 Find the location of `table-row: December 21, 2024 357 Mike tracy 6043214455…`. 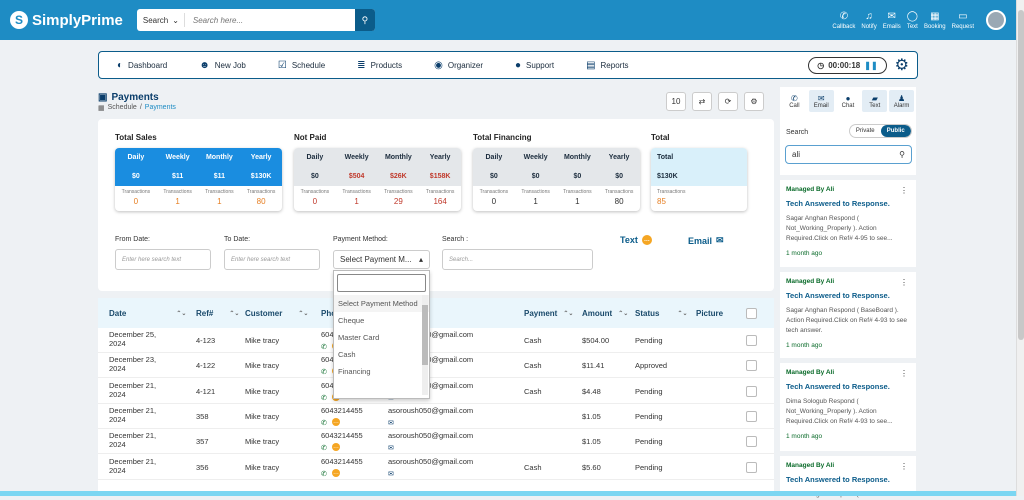

table-row: December 21, 2024 357 Mike tracy 6043214455… is located at coordinates (436, 442).